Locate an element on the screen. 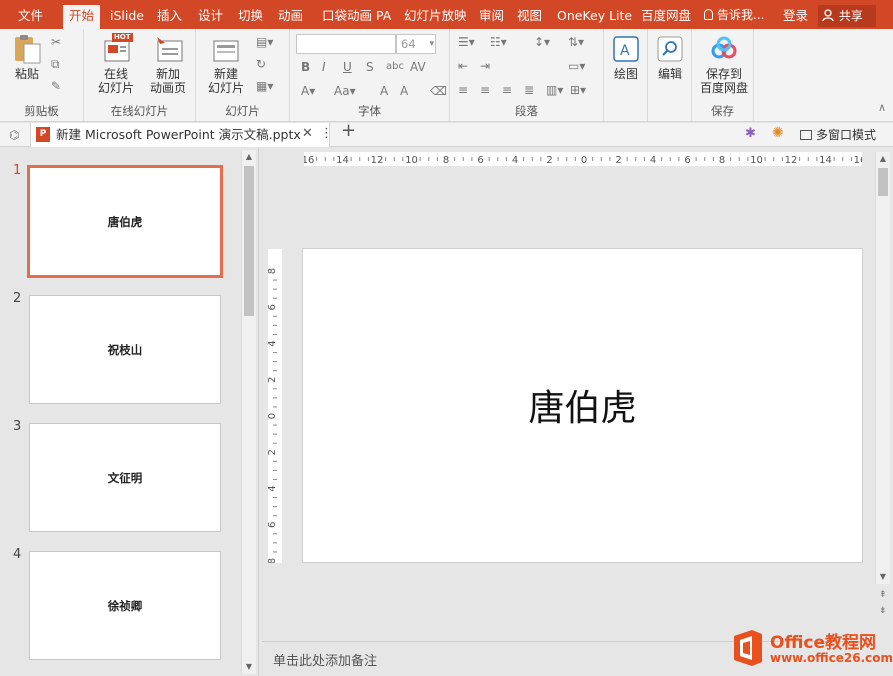 This screenshot has width=893, height=676. numbering-icon: ☷▾ is located at coordinates (498, 42).